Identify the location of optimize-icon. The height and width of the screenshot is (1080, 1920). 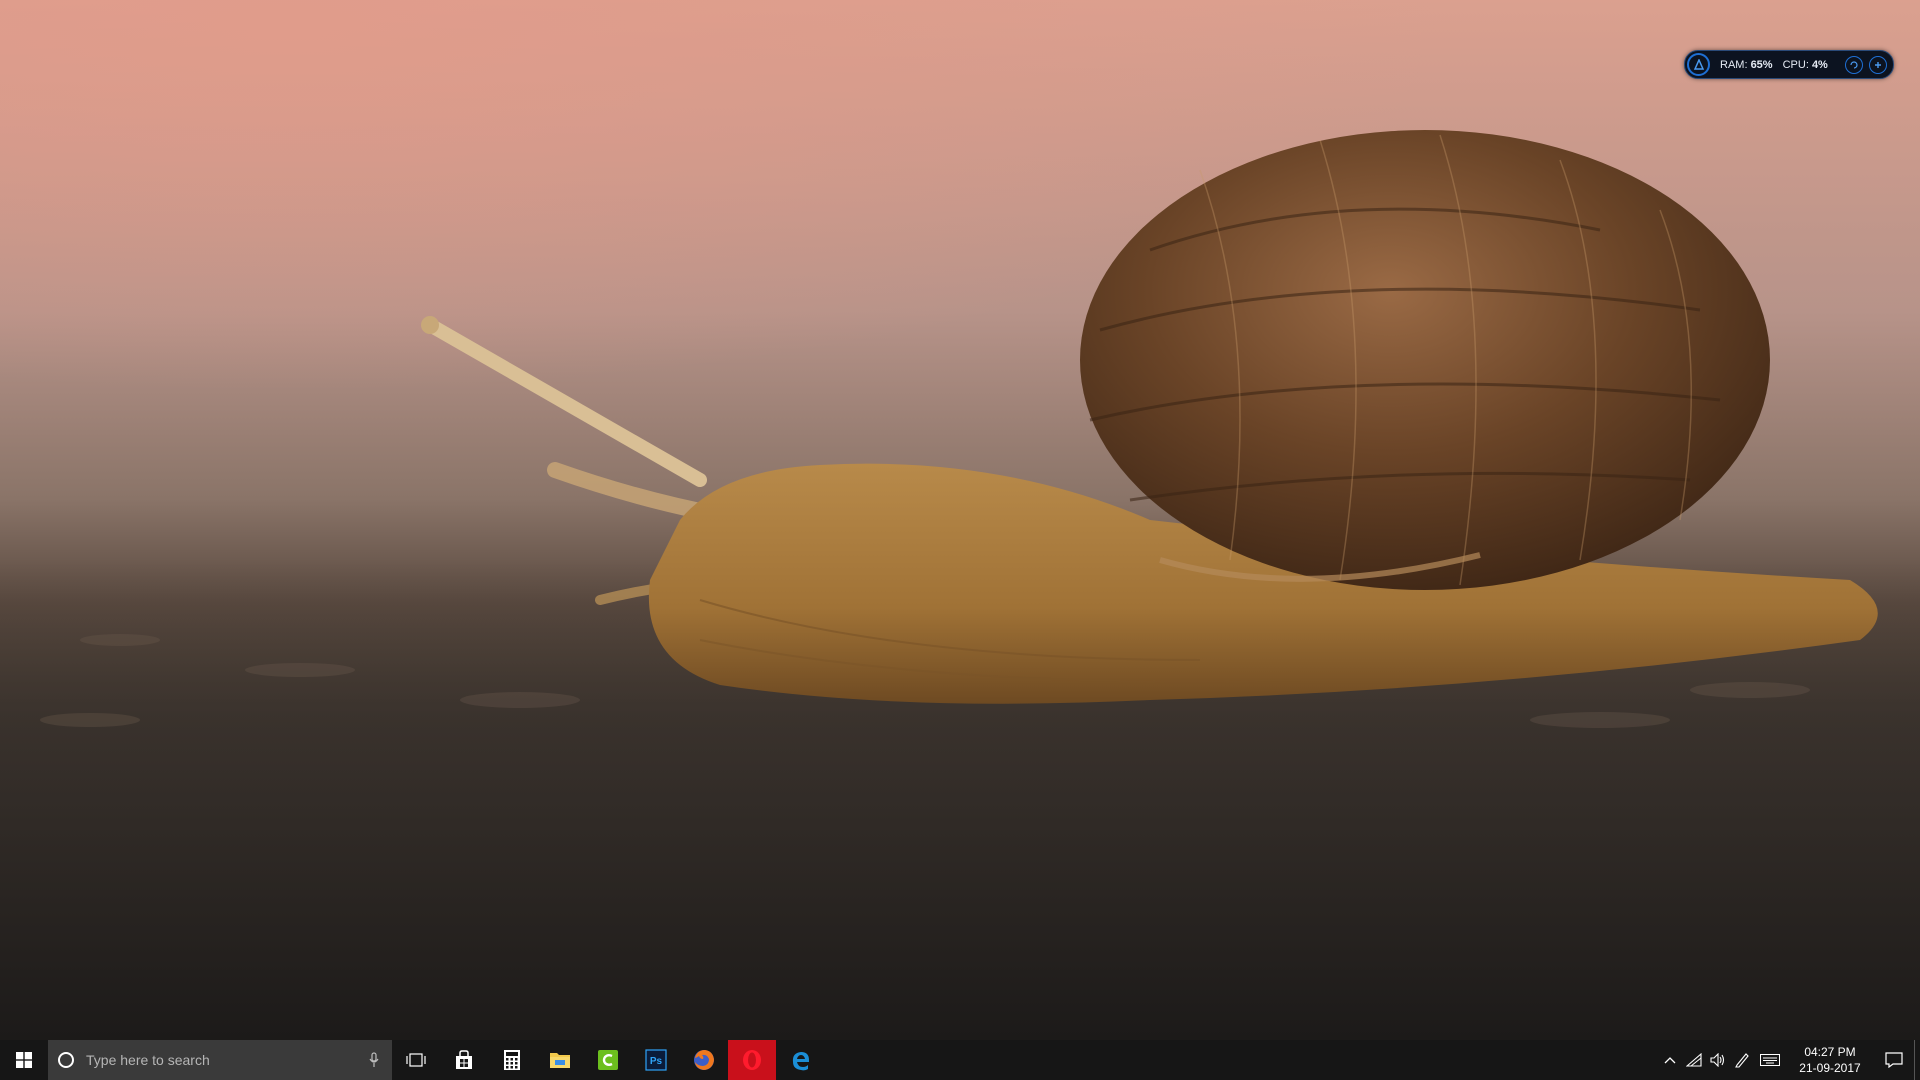
(1854, 64).